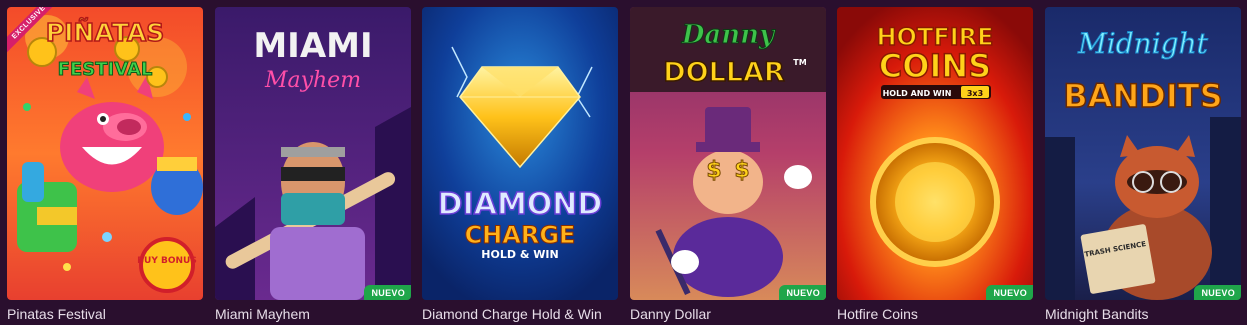  What do you see at coordinates (728, 35) in the screenshot?
I see `game-logo-line1: Danny` at bounding box center [728, 35].